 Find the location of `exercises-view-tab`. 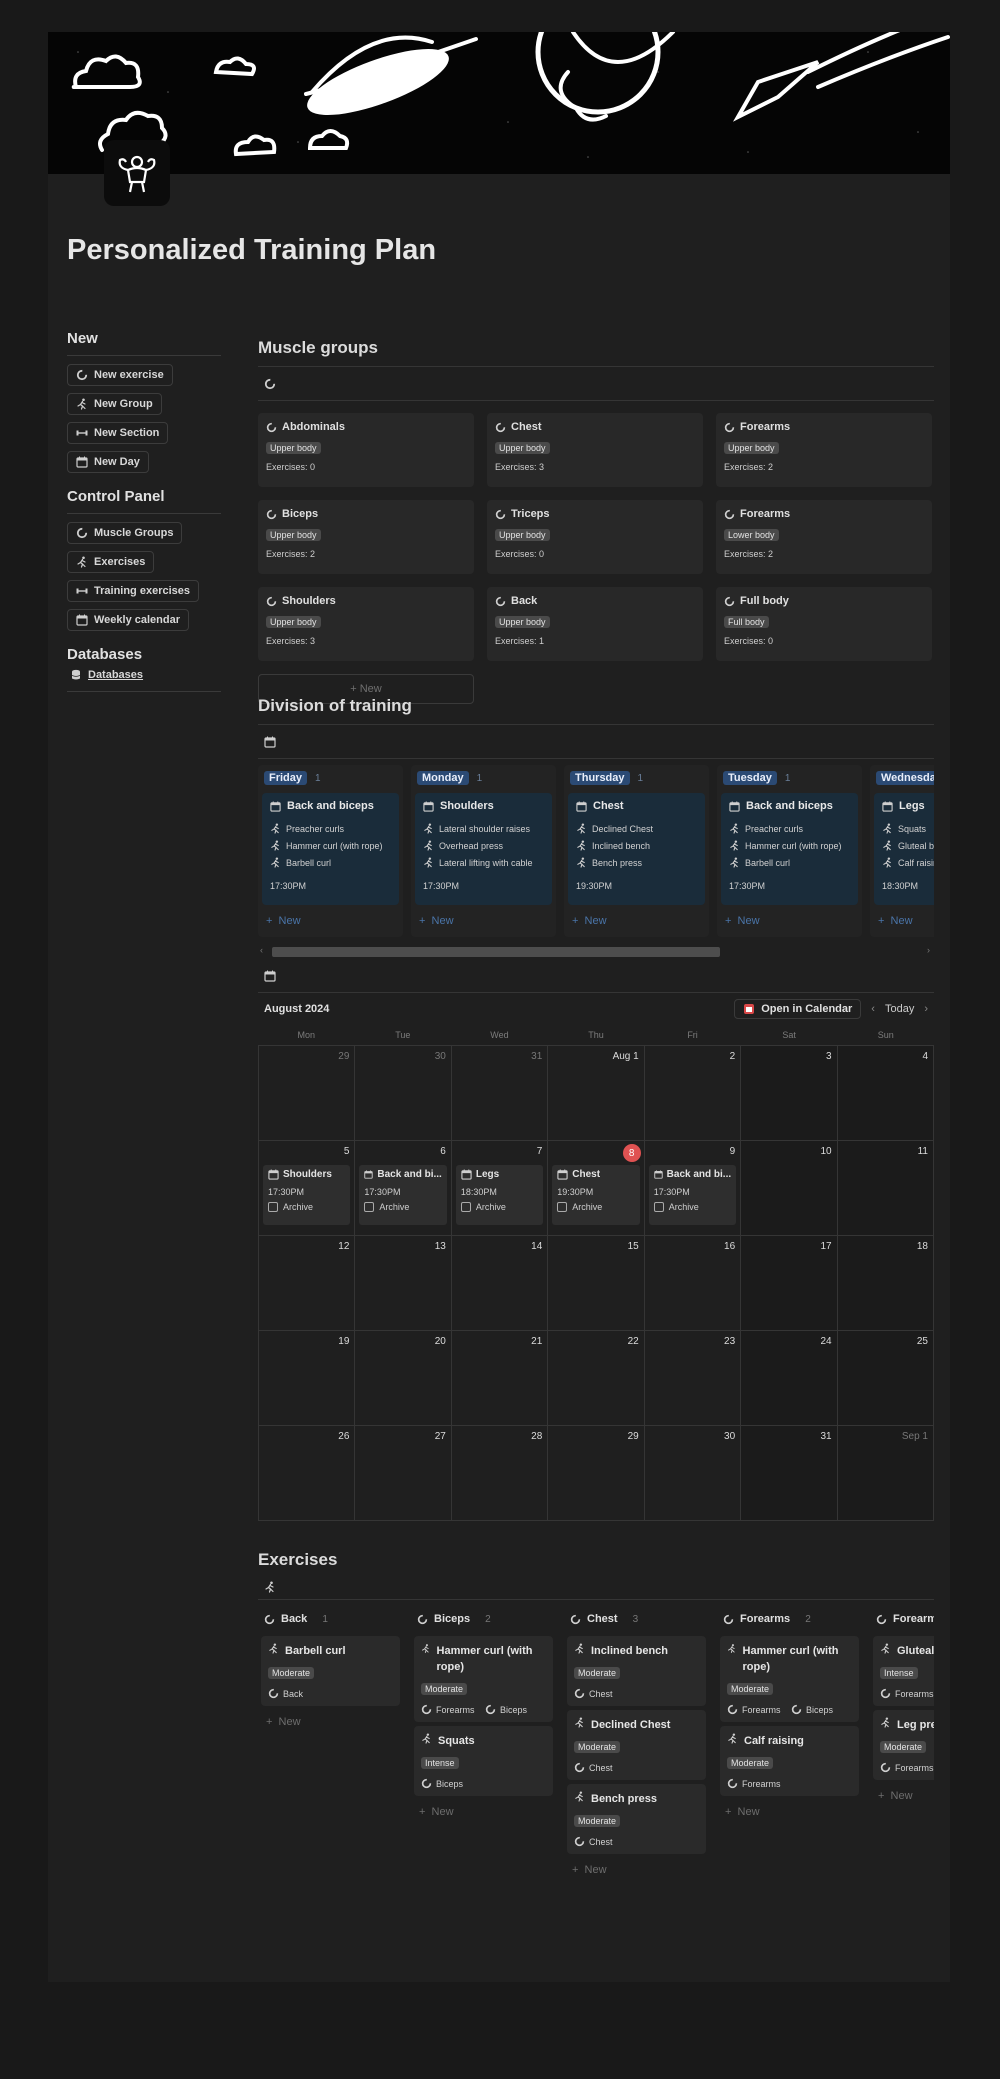

exercises-view-tab is located at coordinates (596, 1587).